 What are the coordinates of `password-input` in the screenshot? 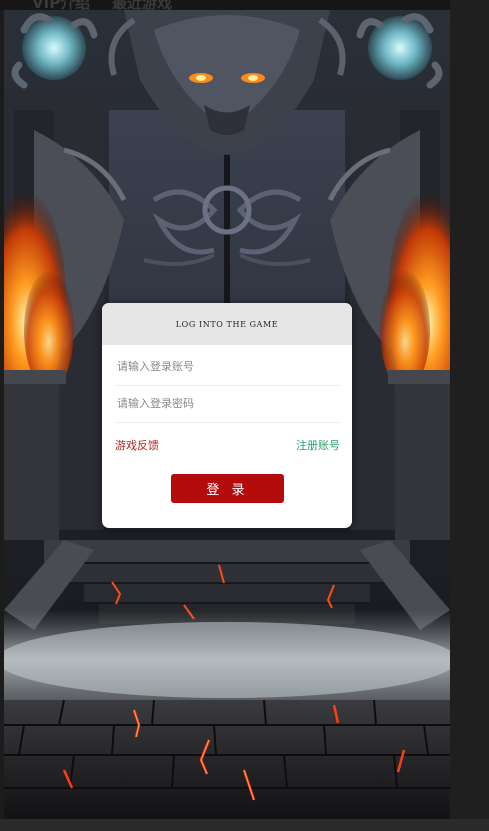 It's located at (229, 403).